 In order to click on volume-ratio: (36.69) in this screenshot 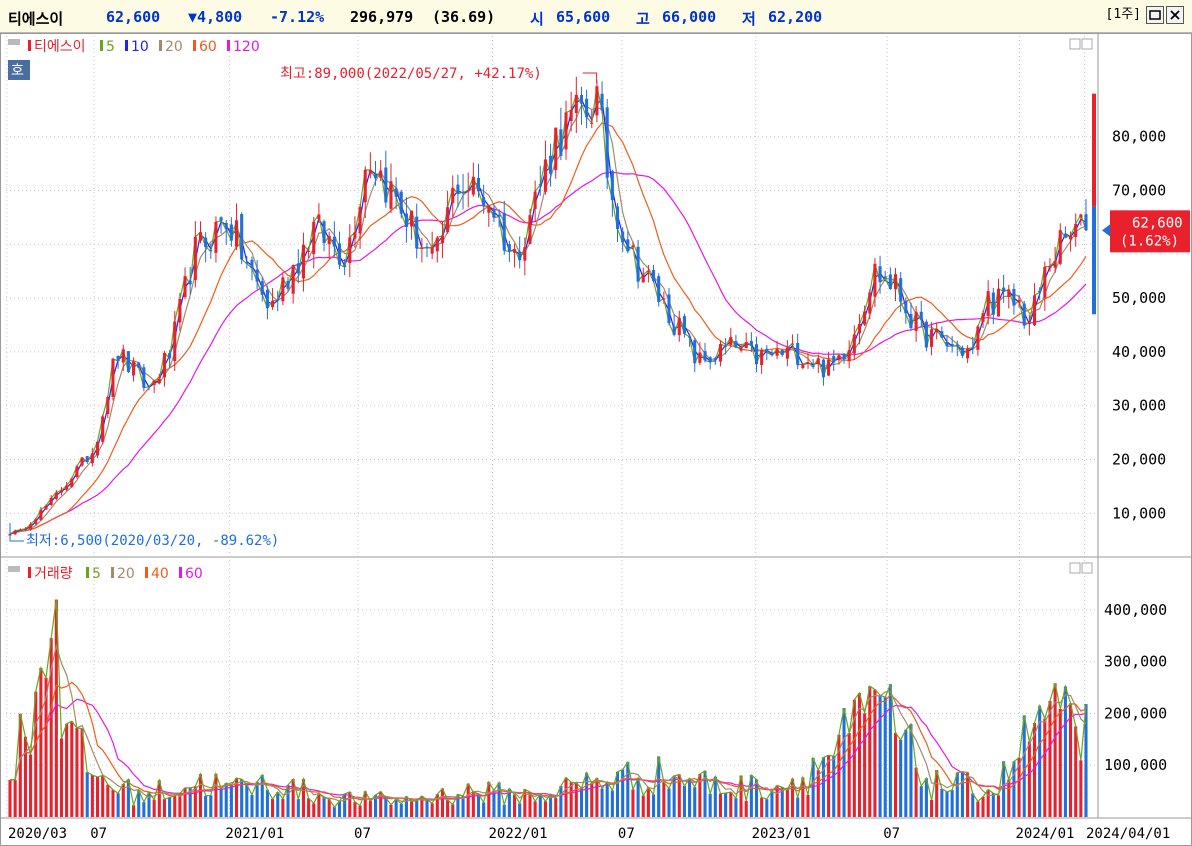, I will do `click(464, 17)`.